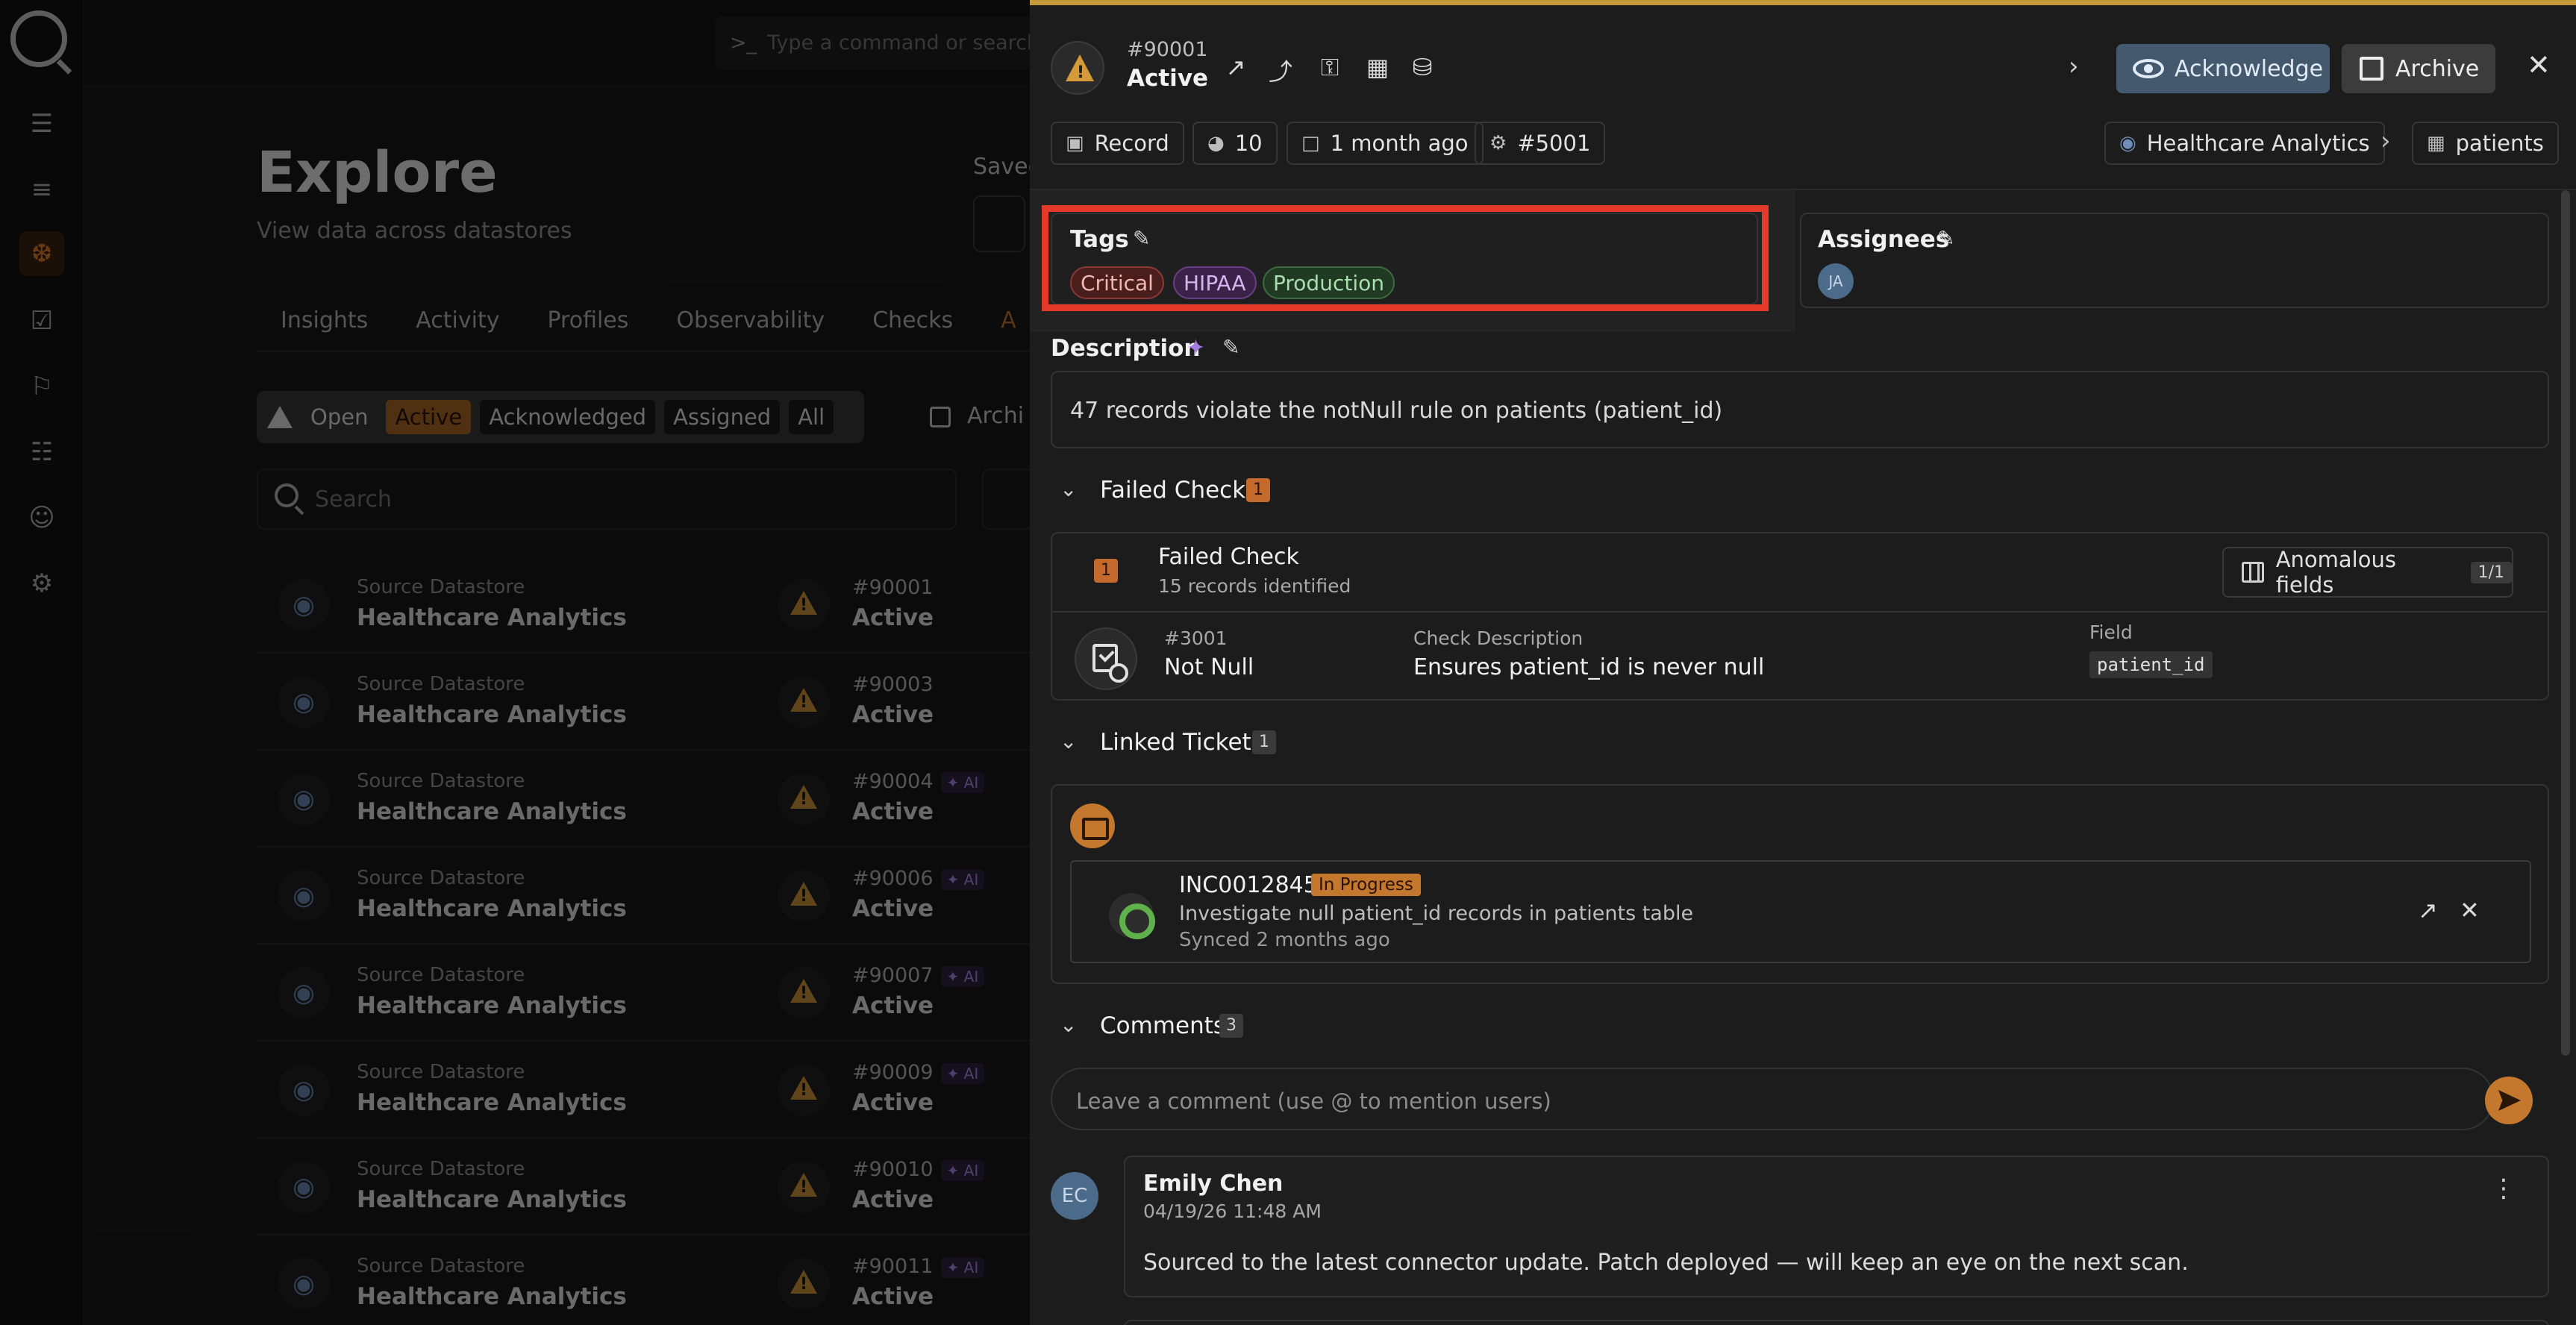 This screenshot has width=2576, height=1325. Describe the element at coordinates (2074, 66) in the screenshot. I see `chevron-right-icon: ›` at that location.